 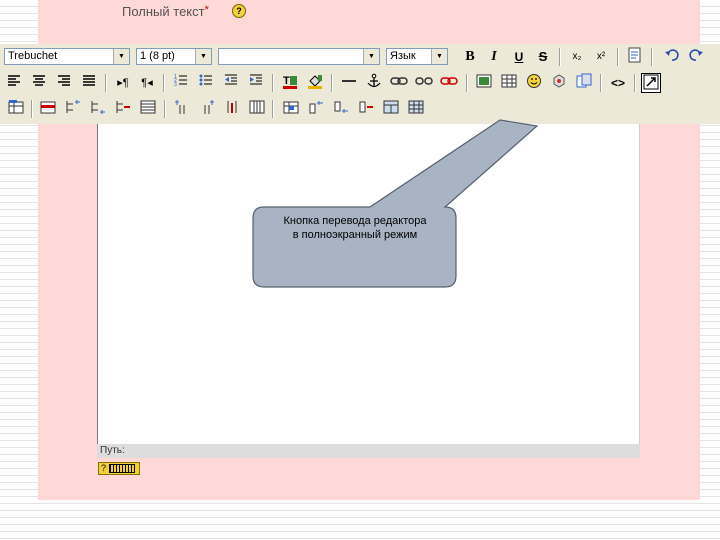 I want to click on callout-line-2: в полноэкранный режим, so click(x=355, y=235).